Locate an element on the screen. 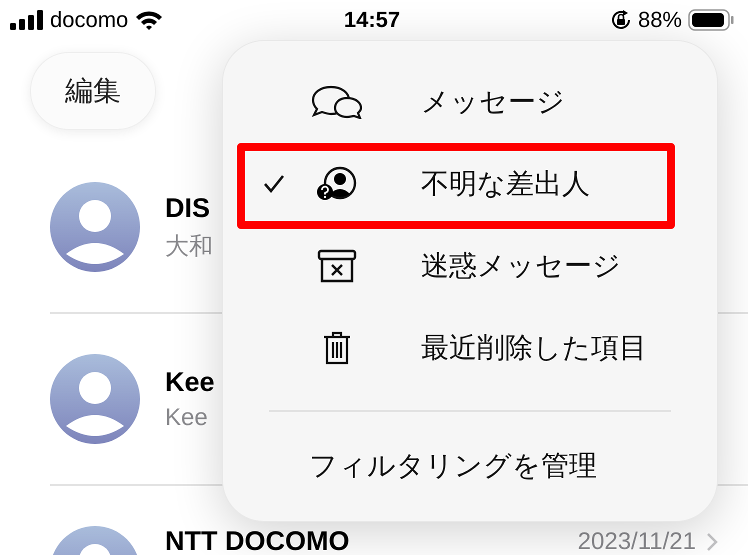 This screenshot has height=555, width=748. trash-icon is located at coordinates (337, 348).